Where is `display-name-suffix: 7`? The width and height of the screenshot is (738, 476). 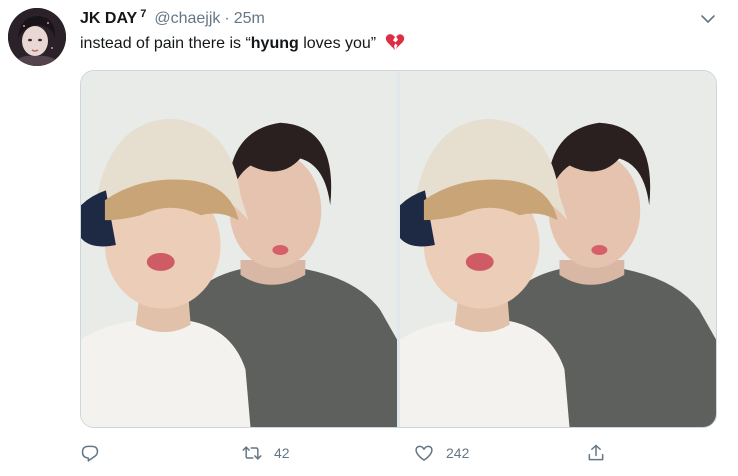
display-name-suffix: 7 is located at coordinates (143, 14).